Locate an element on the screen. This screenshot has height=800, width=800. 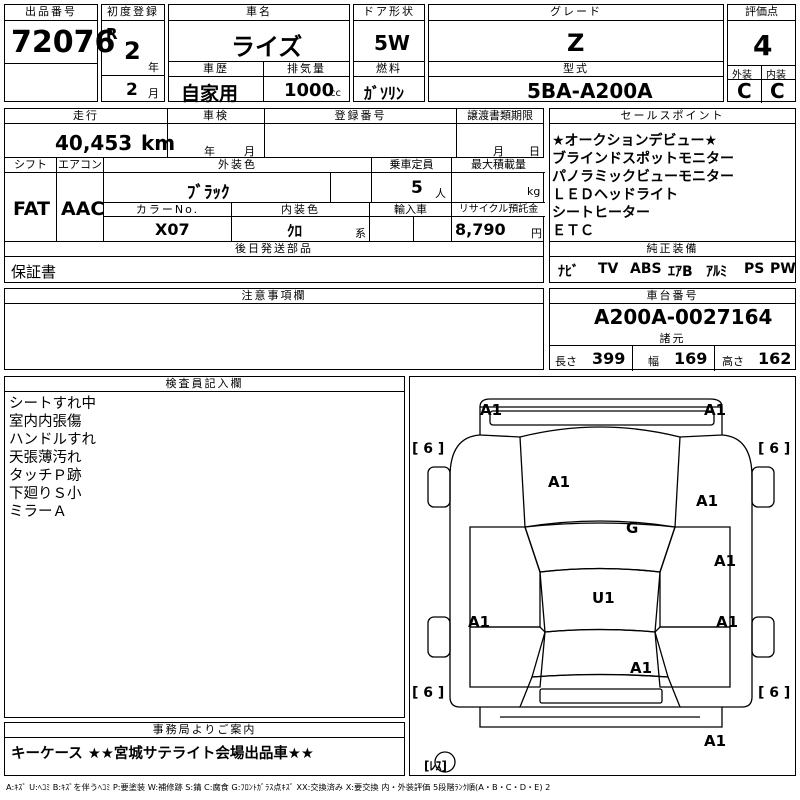
length-label: 長さ is located at coordinates (566, 361).